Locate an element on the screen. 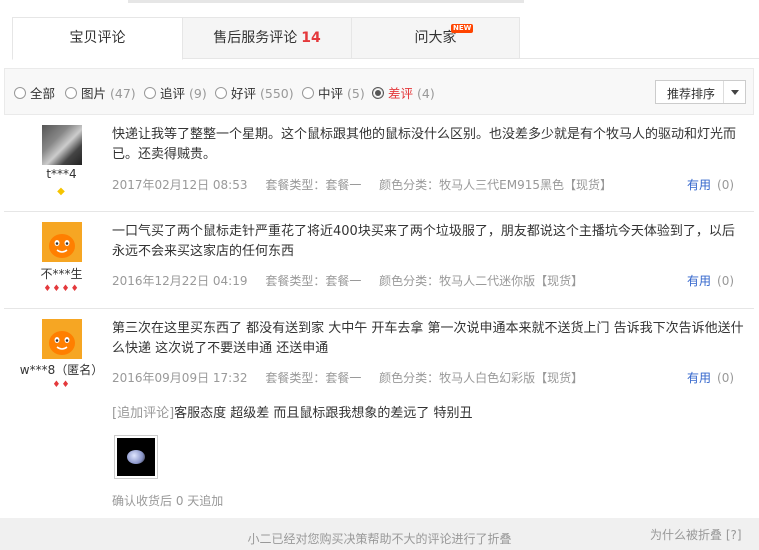 The width and height of the screenshot is (759, 550). filter-neutral: 中评 (5) is located at coordinates (333, 92).